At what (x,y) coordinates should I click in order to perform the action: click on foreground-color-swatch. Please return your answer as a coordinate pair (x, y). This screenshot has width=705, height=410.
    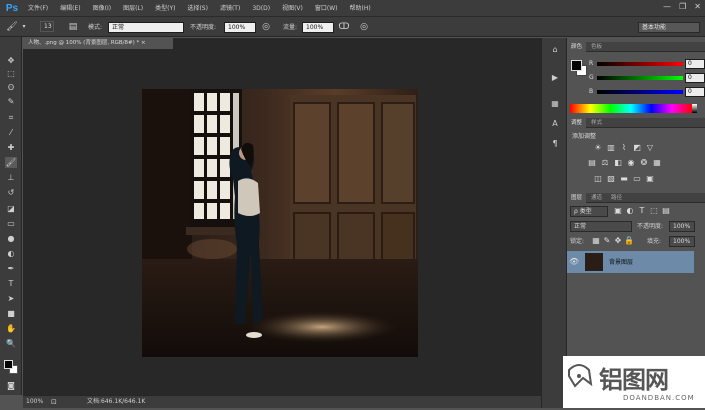
    Looking at the image, I should click on (8, 364).